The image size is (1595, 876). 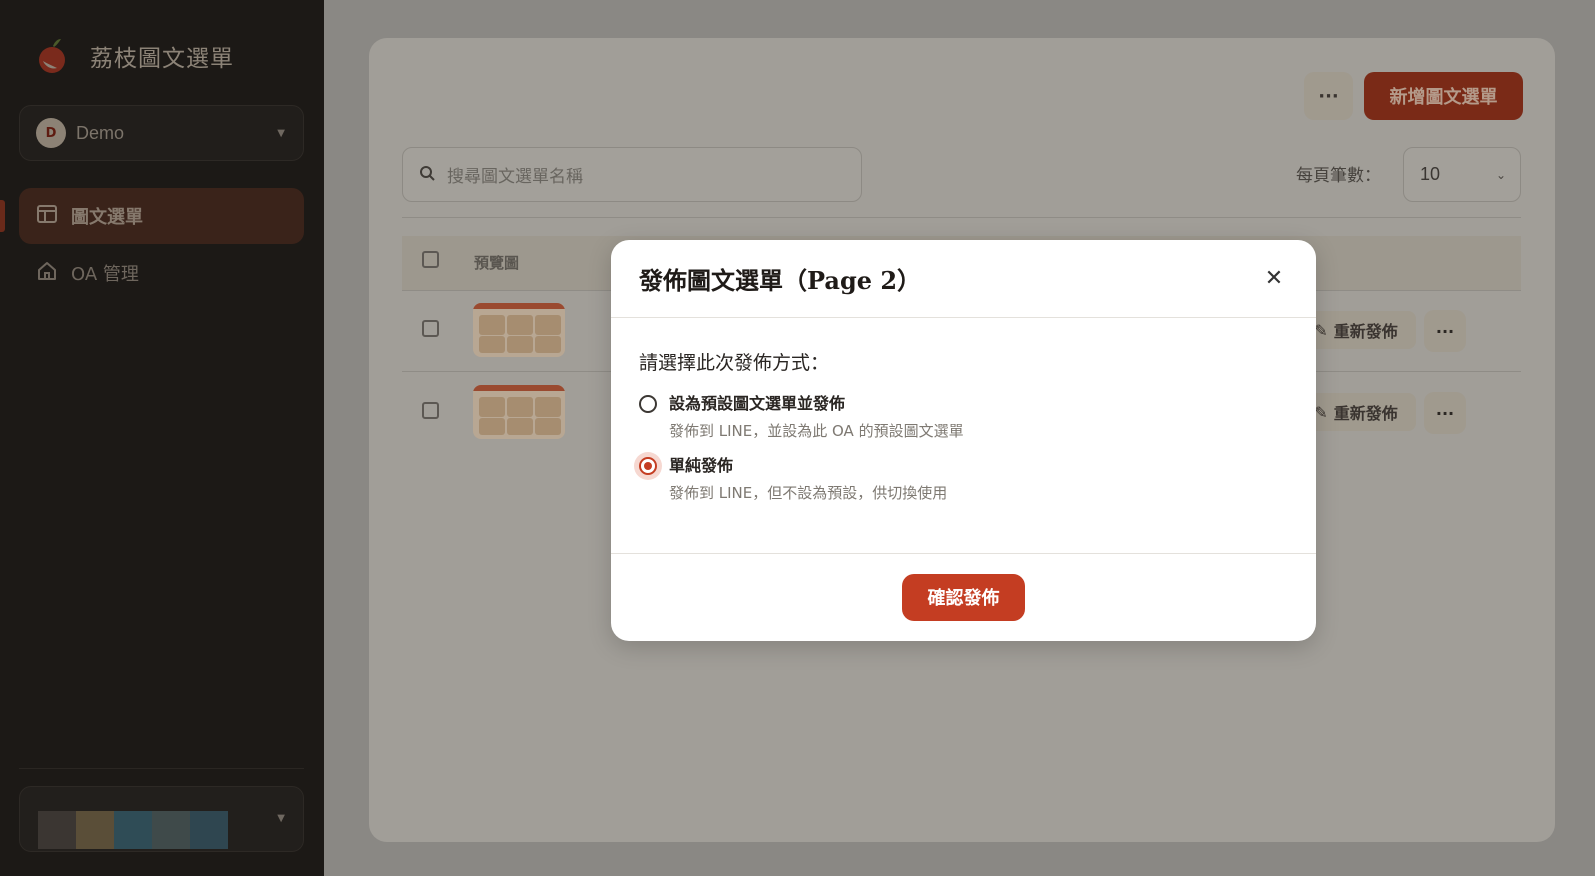 I want to click on dialog-footer: 確認發佈, so click(x=963, y=597).